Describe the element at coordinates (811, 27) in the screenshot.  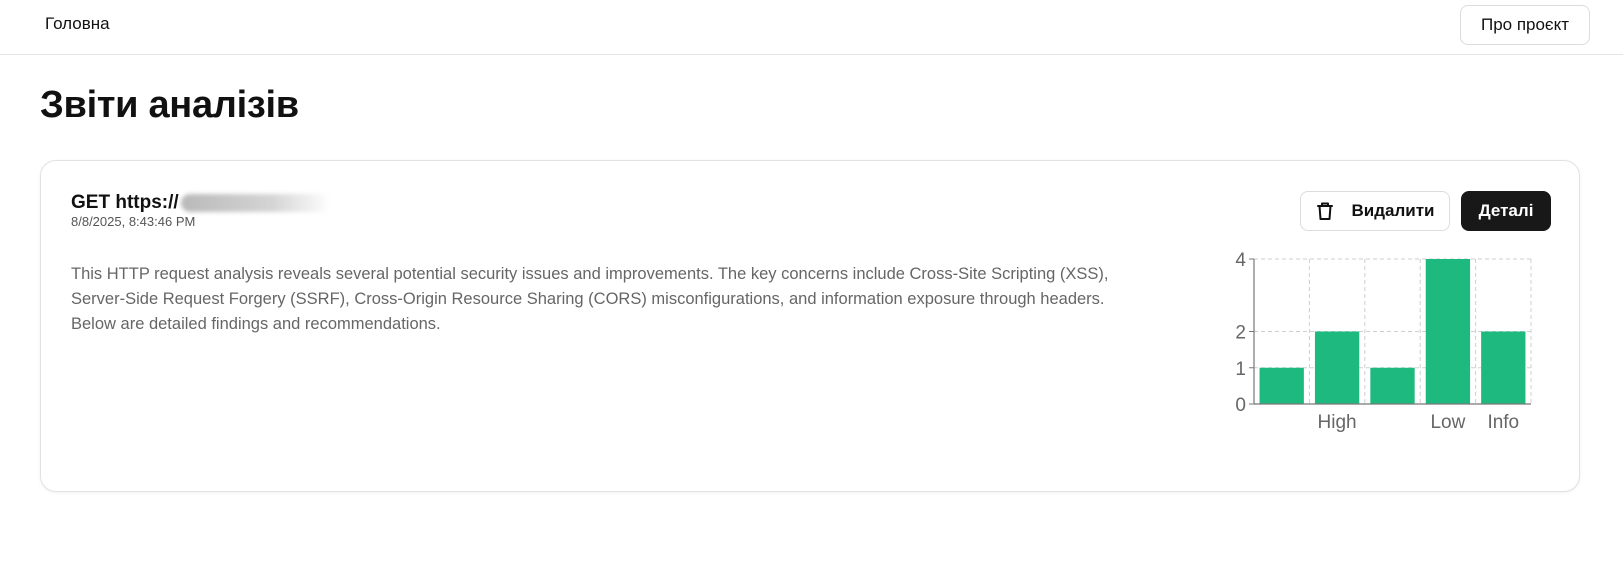
I see `top-nav-bar: Головна Про проєкт` at that location.